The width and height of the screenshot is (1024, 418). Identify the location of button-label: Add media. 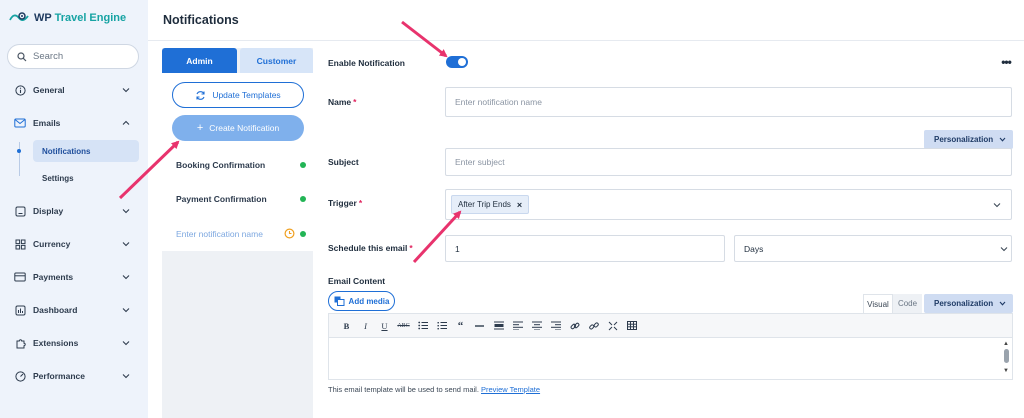
(369, 301).